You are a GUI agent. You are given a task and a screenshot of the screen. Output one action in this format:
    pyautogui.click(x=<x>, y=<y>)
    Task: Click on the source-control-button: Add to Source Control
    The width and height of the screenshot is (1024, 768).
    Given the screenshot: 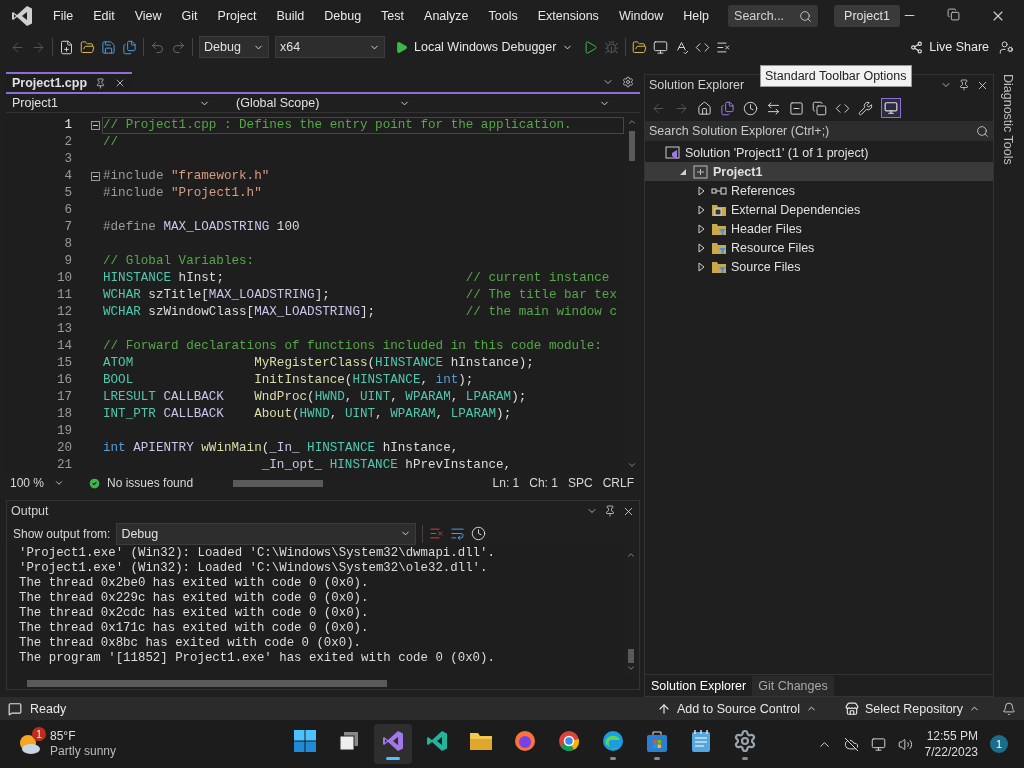 What is the action you would take?
    pyautogui.click(x=737, y=708)
    